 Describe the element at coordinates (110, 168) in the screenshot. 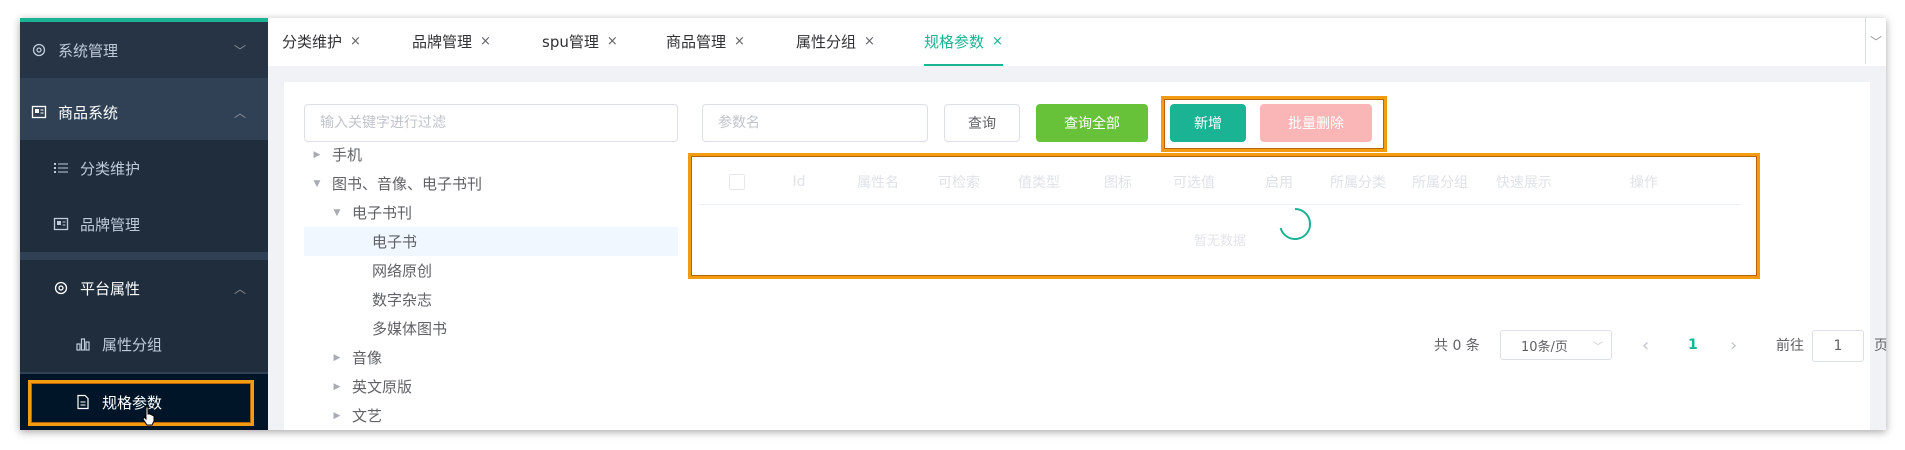

I see `sidebar-item-label: 分类维护` at that location.